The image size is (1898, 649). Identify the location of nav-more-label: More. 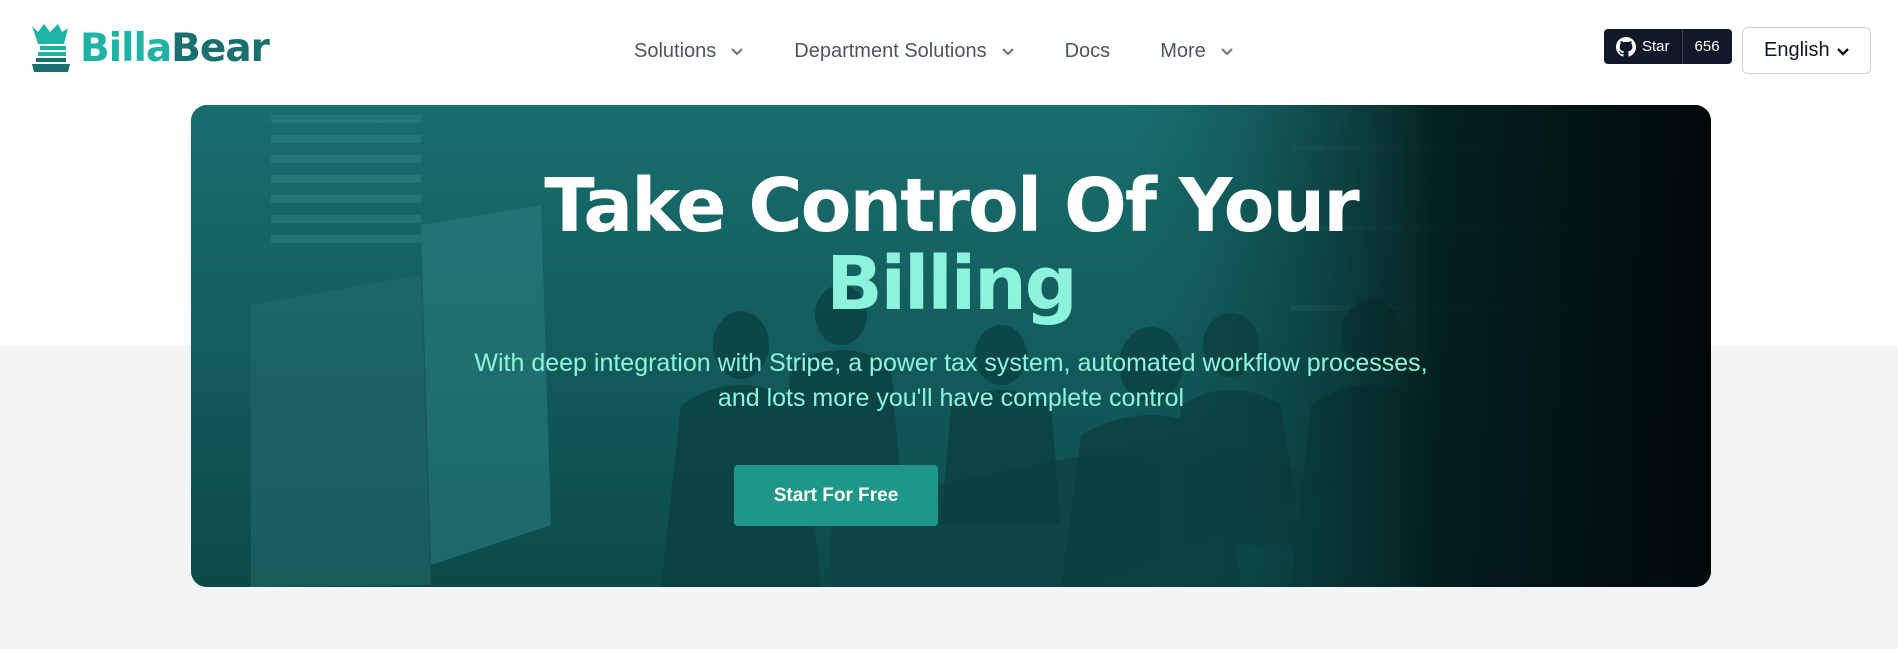
(1183, 50).